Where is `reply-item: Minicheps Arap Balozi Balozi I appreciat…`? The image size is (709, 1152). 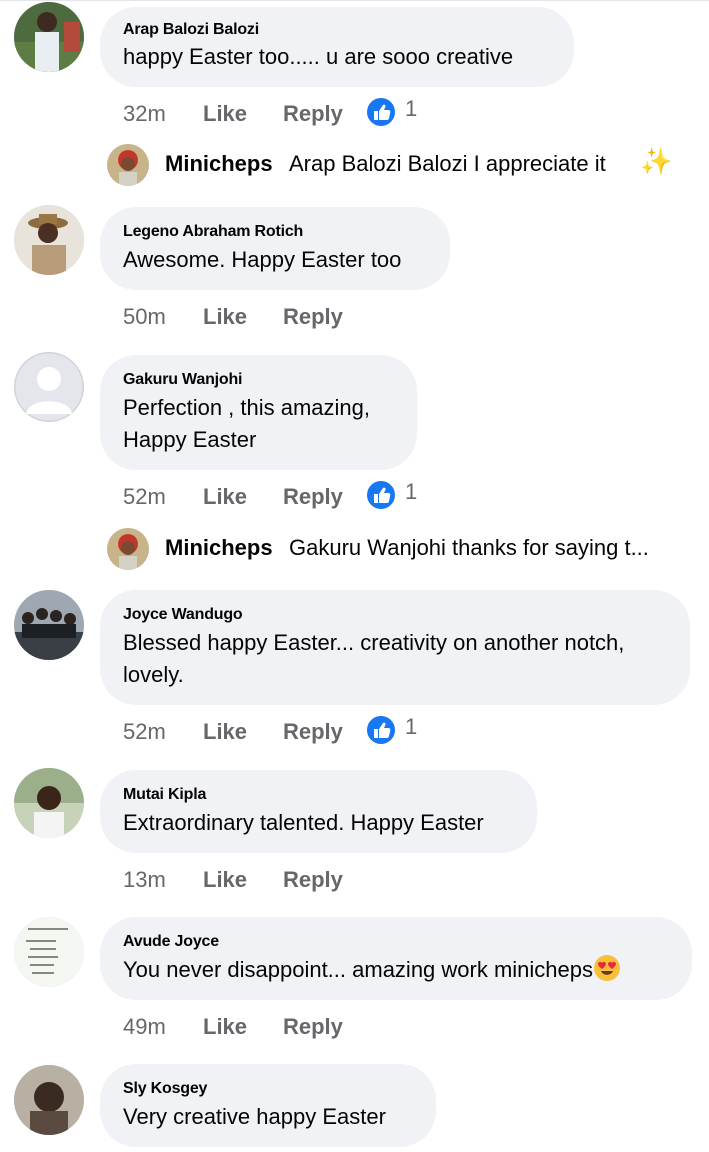 reply-item: Minicheps Arap Balozi Balozi I appreciat… is located at coordinates (407, 165).